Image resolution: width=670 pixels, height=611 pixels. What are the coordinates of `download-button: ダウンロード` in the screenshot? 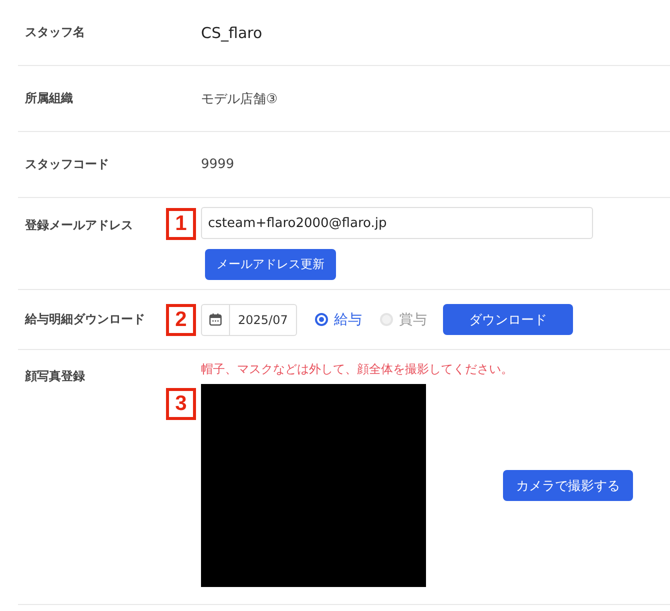 It's located at (507, 319).